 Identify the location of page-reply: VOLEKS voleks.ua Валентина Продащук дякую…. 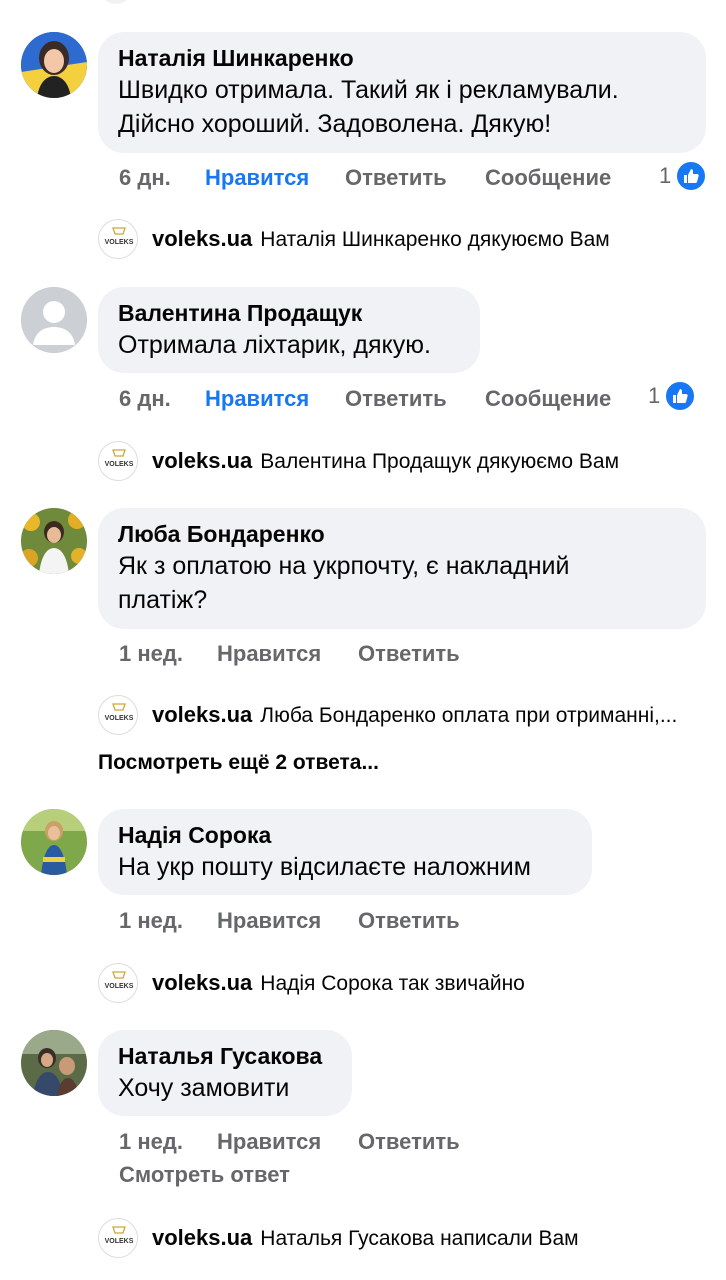
(408, 462).